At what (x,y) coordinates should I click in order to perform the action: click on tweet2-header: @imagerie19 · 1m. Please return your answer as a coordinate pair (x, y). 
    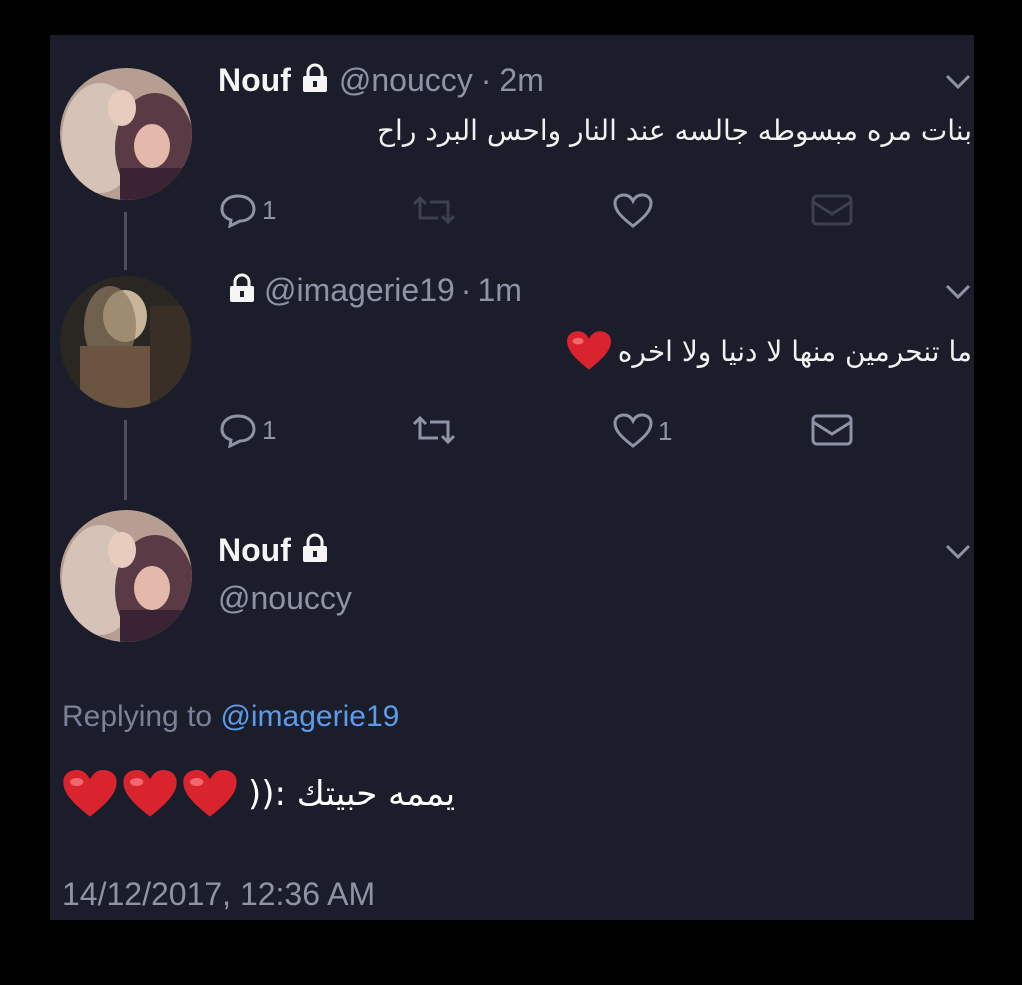
    Looking at the image, I should click on (374, 290).